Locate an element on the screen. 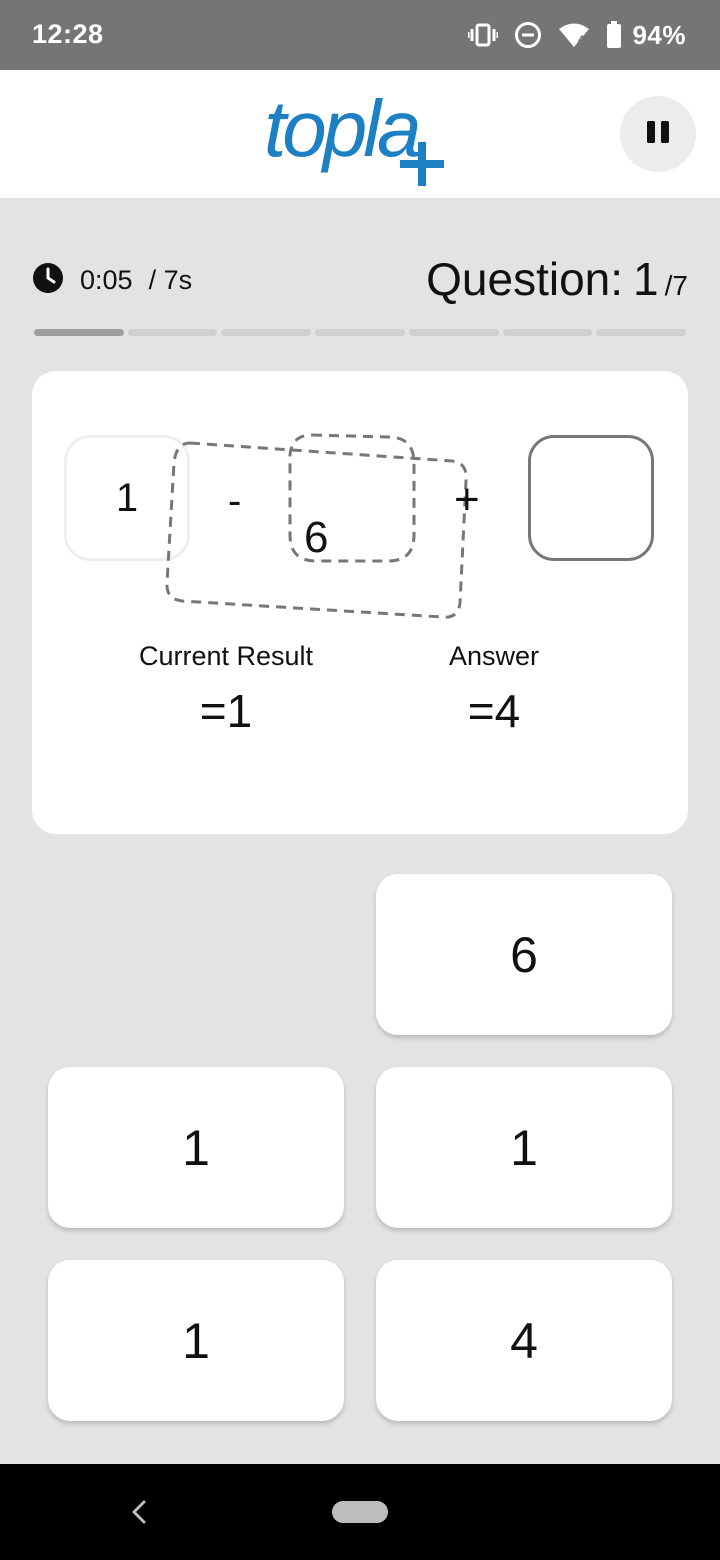  clock-icon is located at coordinates (48, 280).